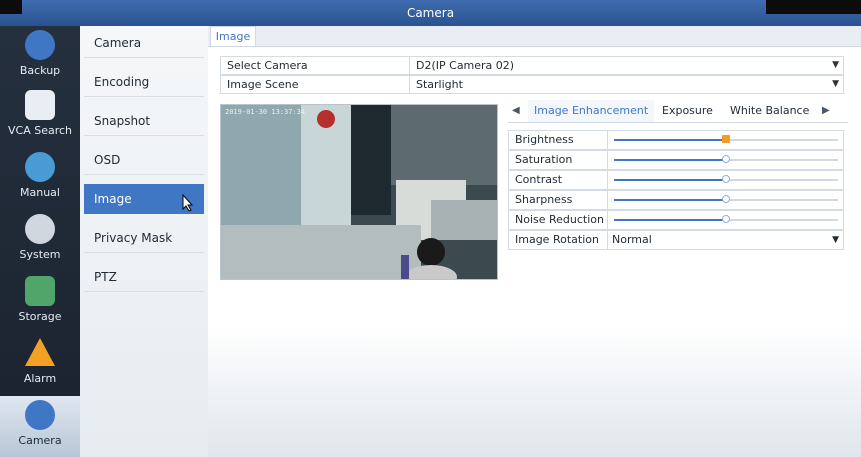 The height and width of the screenshot is (457, 861). What do you see at coordinates (559, 219) in the screenshot?
I see `noise-reduction-label: Noise Reduction` at bounding box center [559, 219].